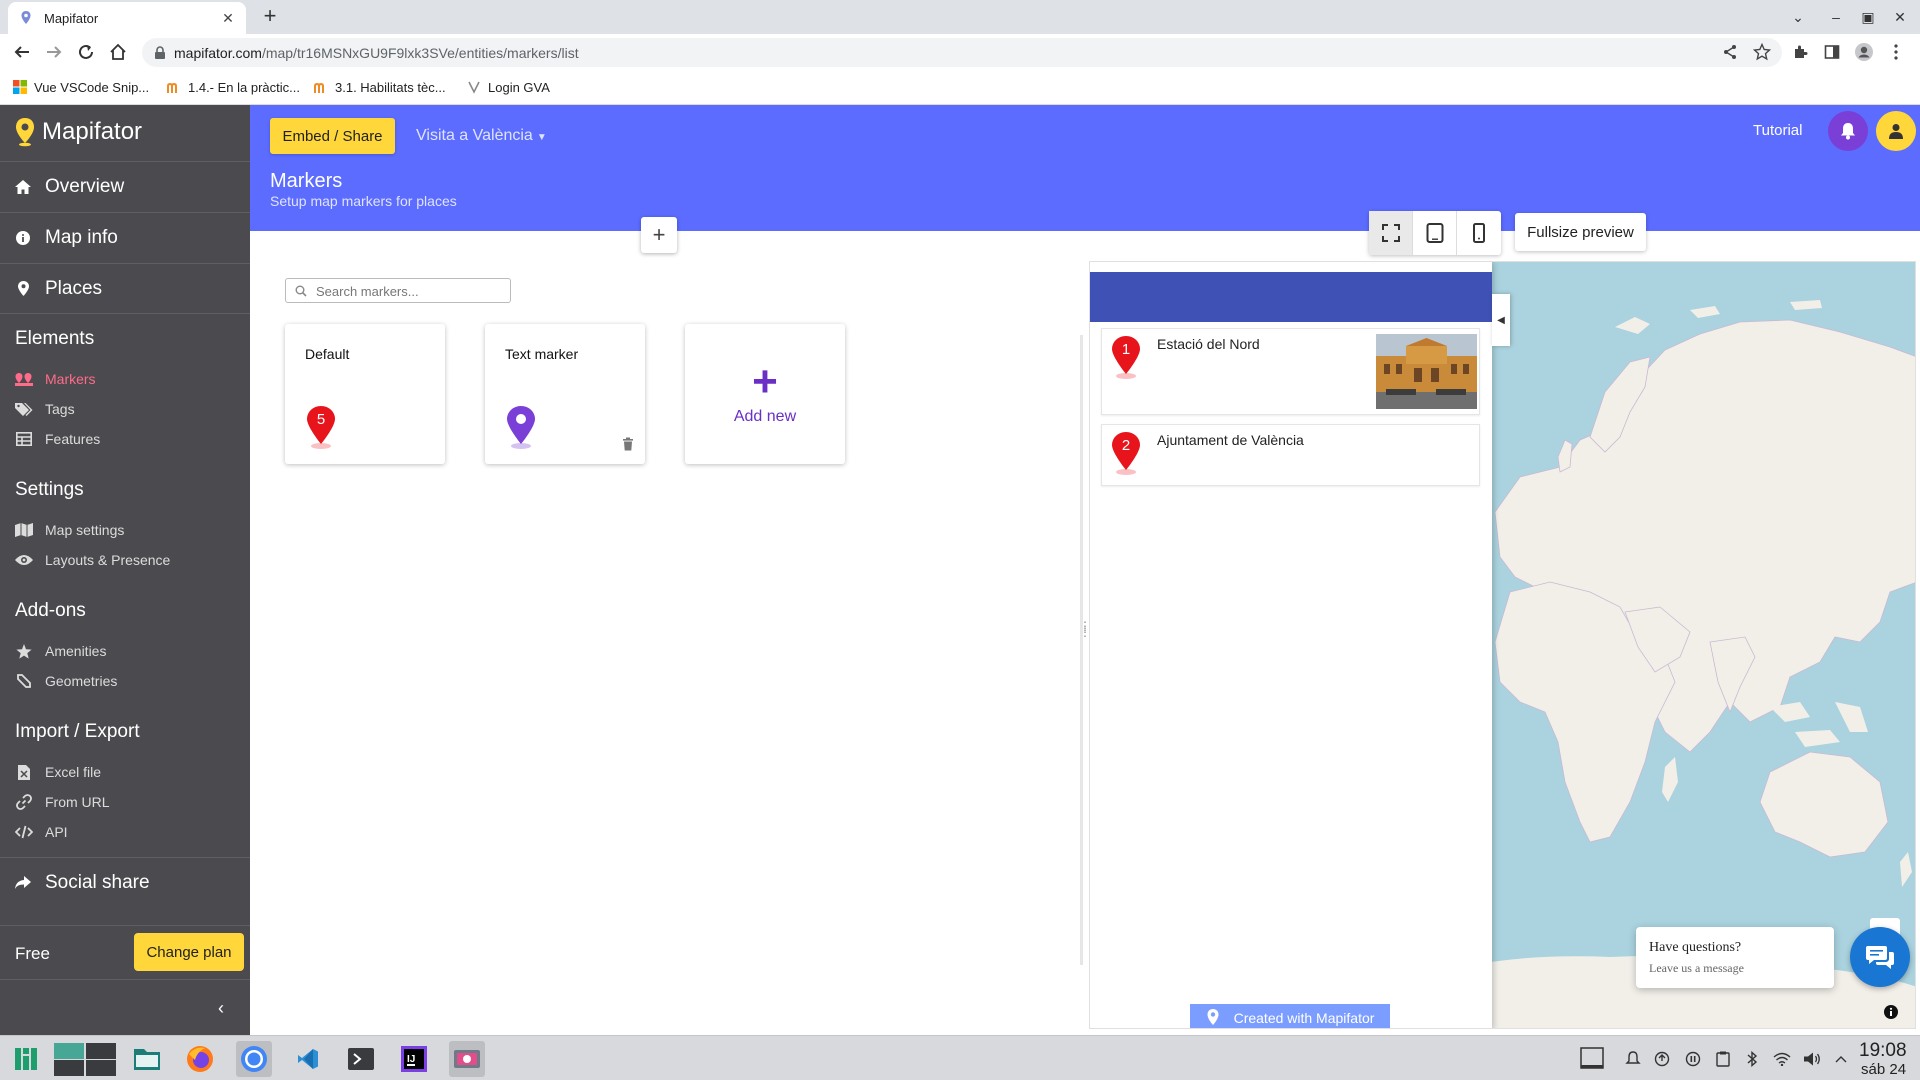 Image resolution: width=1920 pixels, height=1080 pixels. I want to click on show-desktop-icon, so click(1592, 1058).